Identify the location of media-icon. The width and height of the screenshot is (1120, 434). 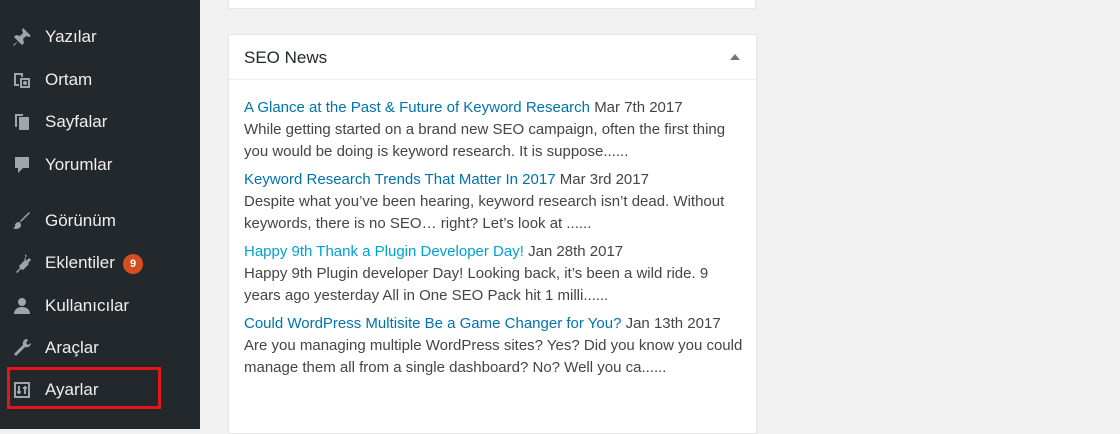
(22, 80).